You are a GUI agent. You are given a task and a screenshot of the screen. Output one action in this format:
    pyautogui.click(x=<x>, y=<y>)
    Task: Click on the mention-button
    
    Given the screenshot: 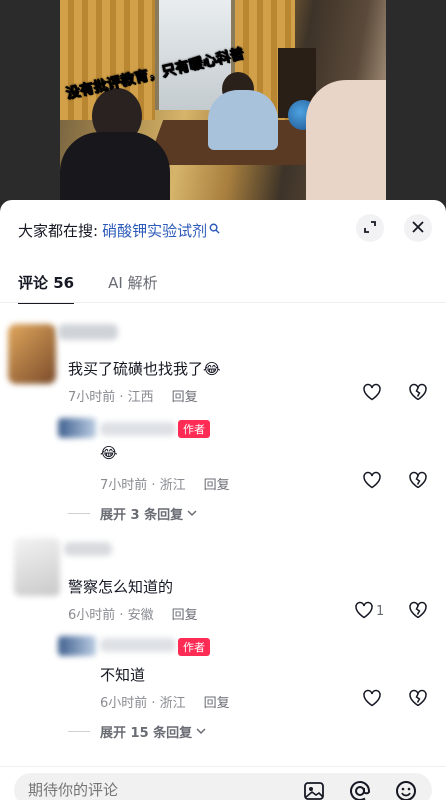 What is the action you would take?
    pyautogui.click(x=360, y=790)
    